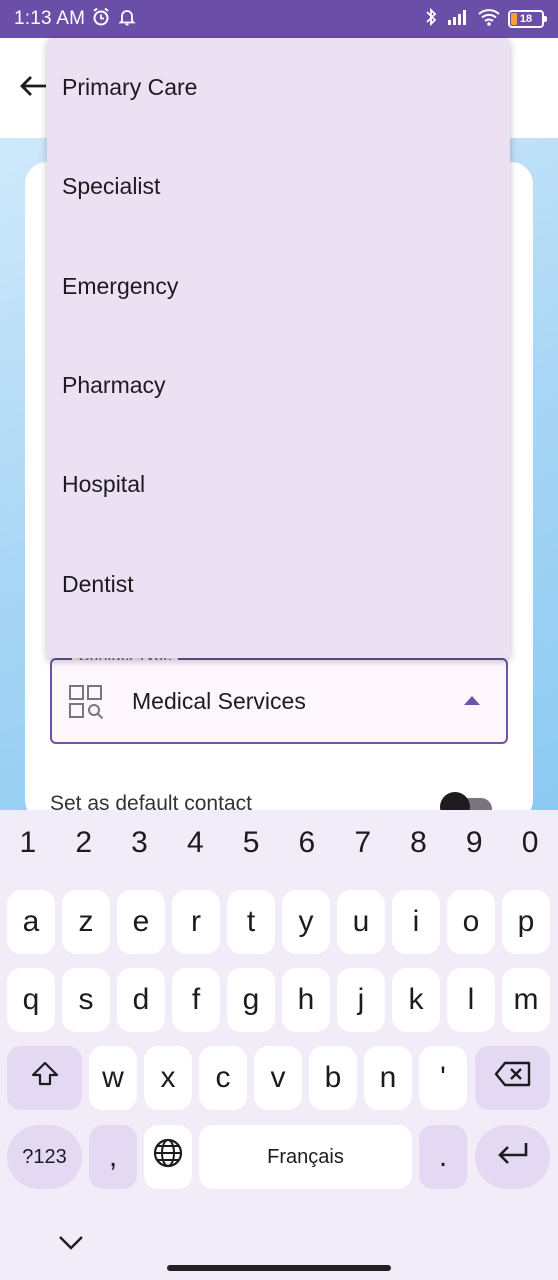  Describe the element at coordinates (44, 1157) in the screenshot. I see `symbols-key: ?123` at that location.